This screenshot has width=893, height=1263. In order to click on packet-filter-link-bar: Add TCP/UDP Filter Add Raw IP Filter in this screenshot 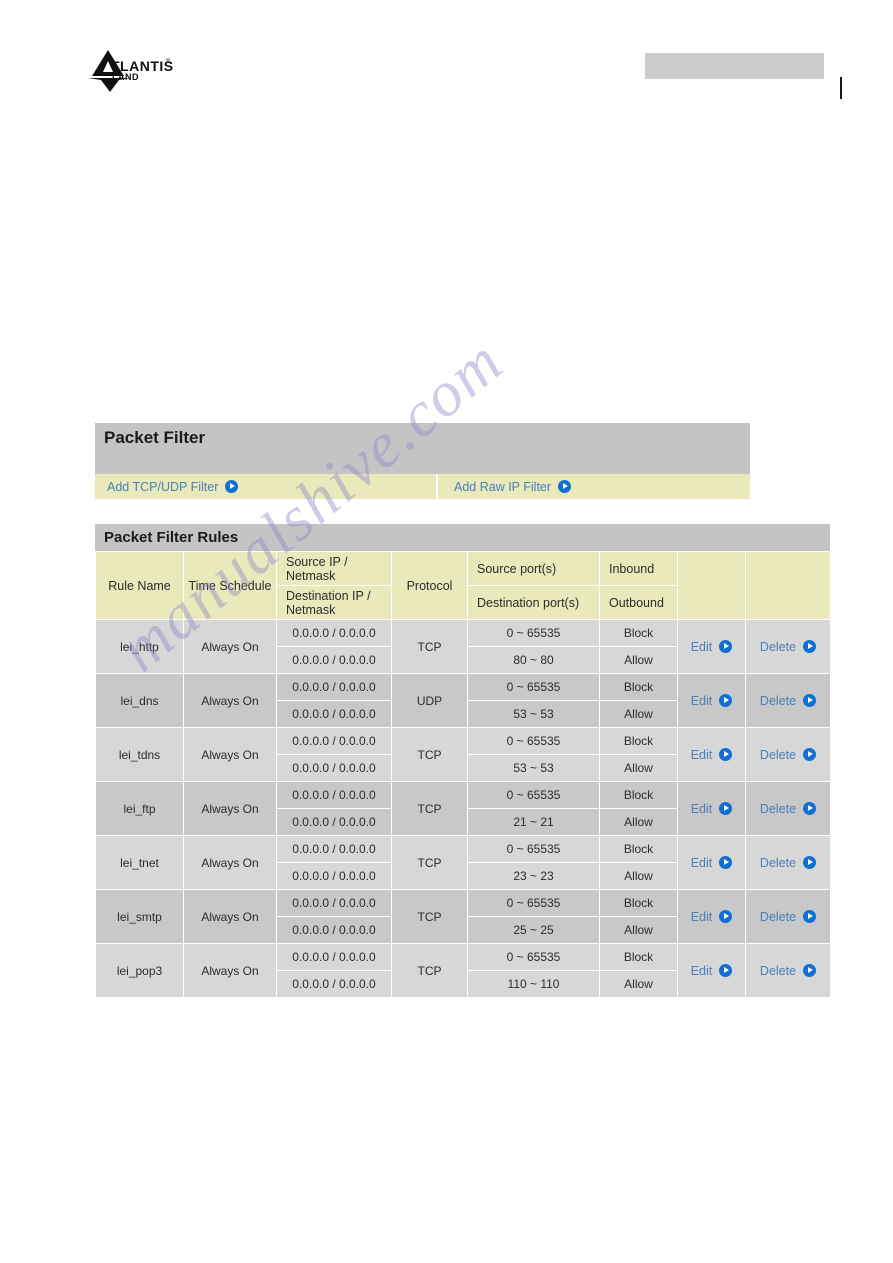, I will do `click(422, 486)`.